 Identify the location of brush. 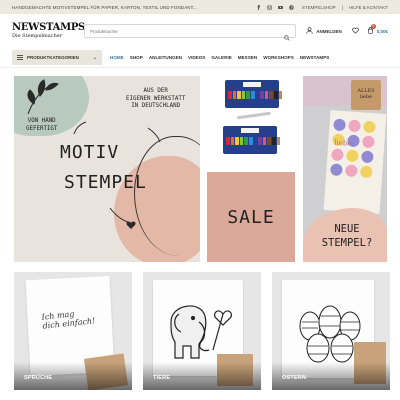
(254, 115).